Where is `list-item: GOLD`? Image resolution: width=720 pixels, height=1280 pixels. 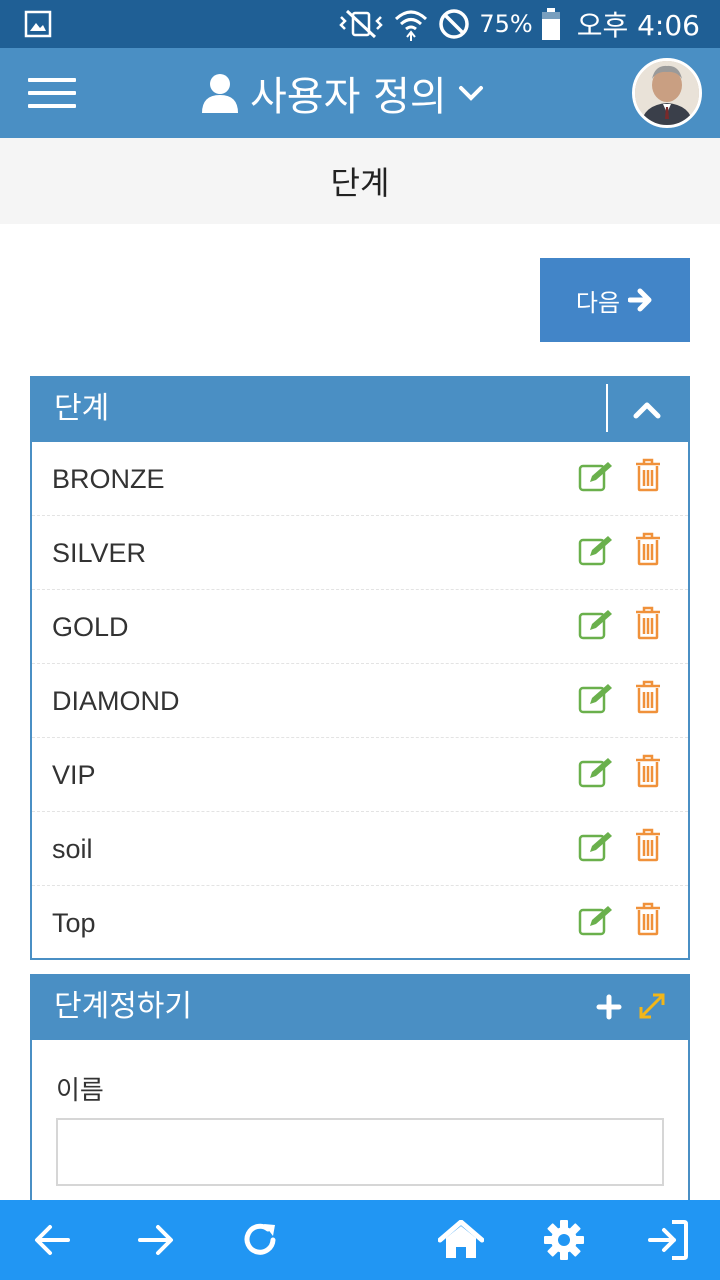
list-item: GOLD is located at coordinates (360, 627).